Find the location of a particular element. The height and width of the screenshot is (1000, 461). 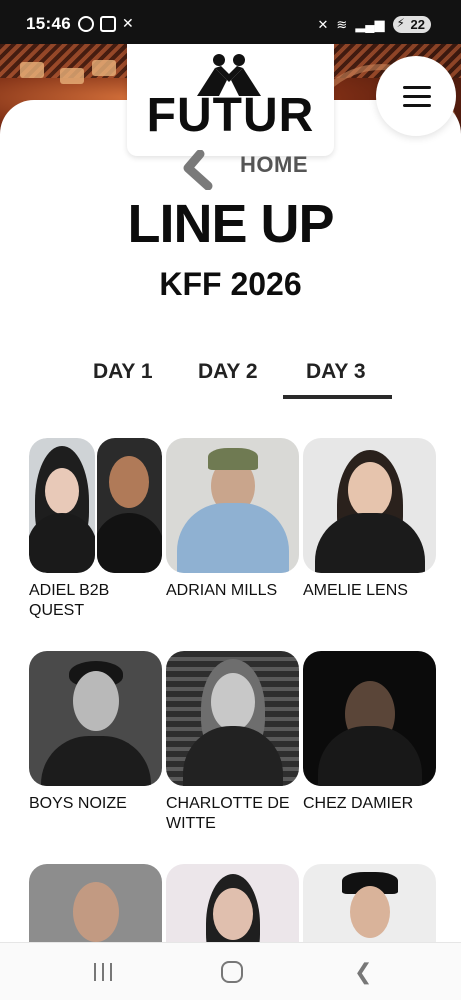

artist-name: CHARLOTTE DE WITTE is located at coordinates (228, 813).